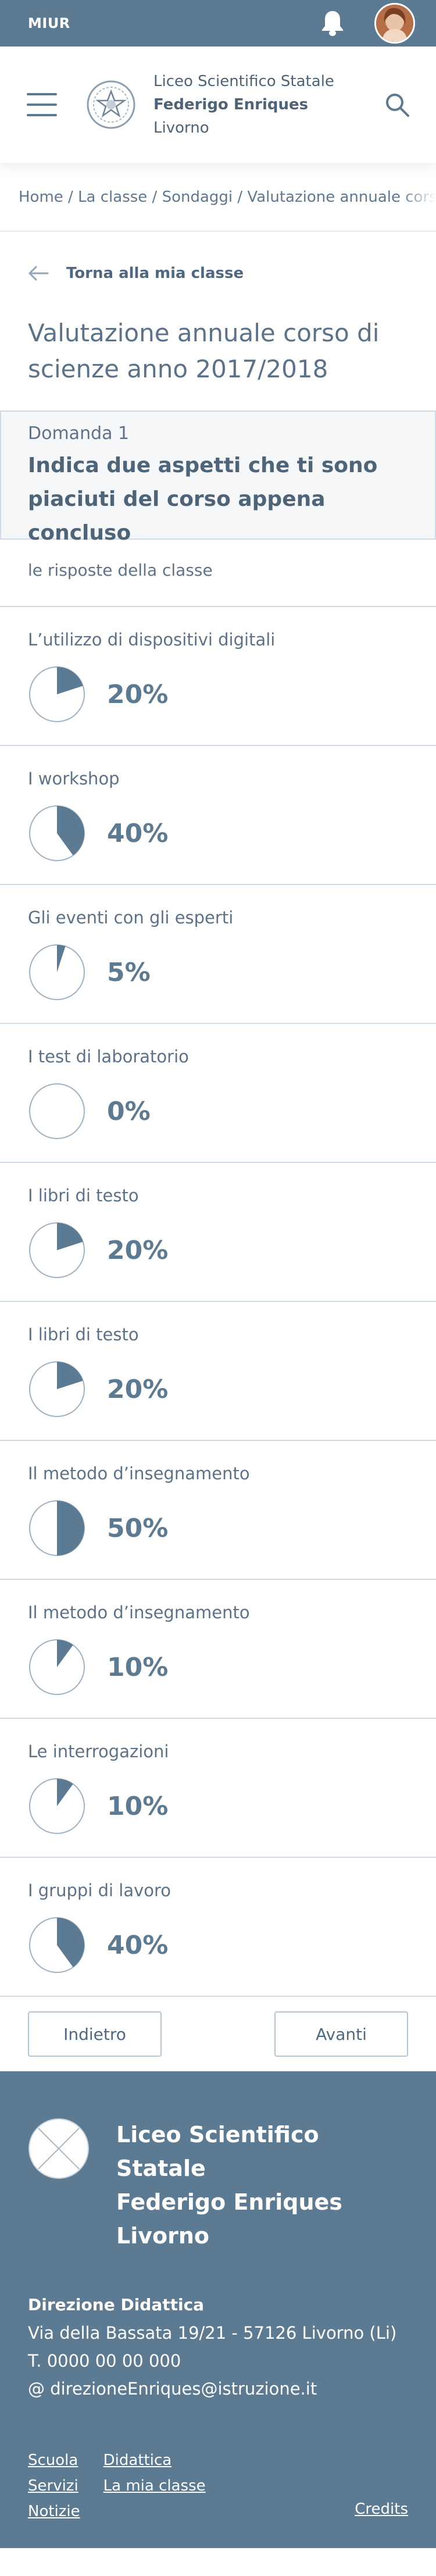 The image size is (436, 2576). Describe the element at coordinates (181, 128) in the screenshot. I see `school-name-line3: Livorno` at that location.